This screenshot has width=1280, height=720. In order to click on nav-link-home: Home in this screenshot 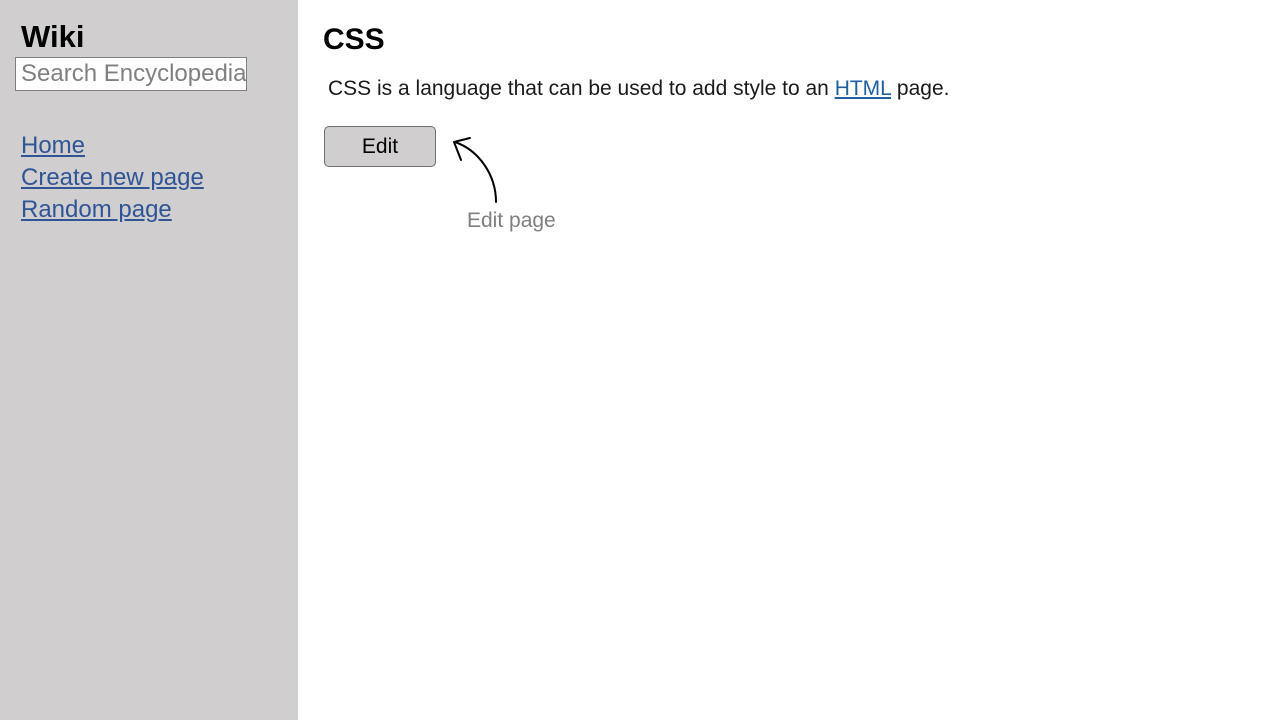, I will do `click(112, 146)`.